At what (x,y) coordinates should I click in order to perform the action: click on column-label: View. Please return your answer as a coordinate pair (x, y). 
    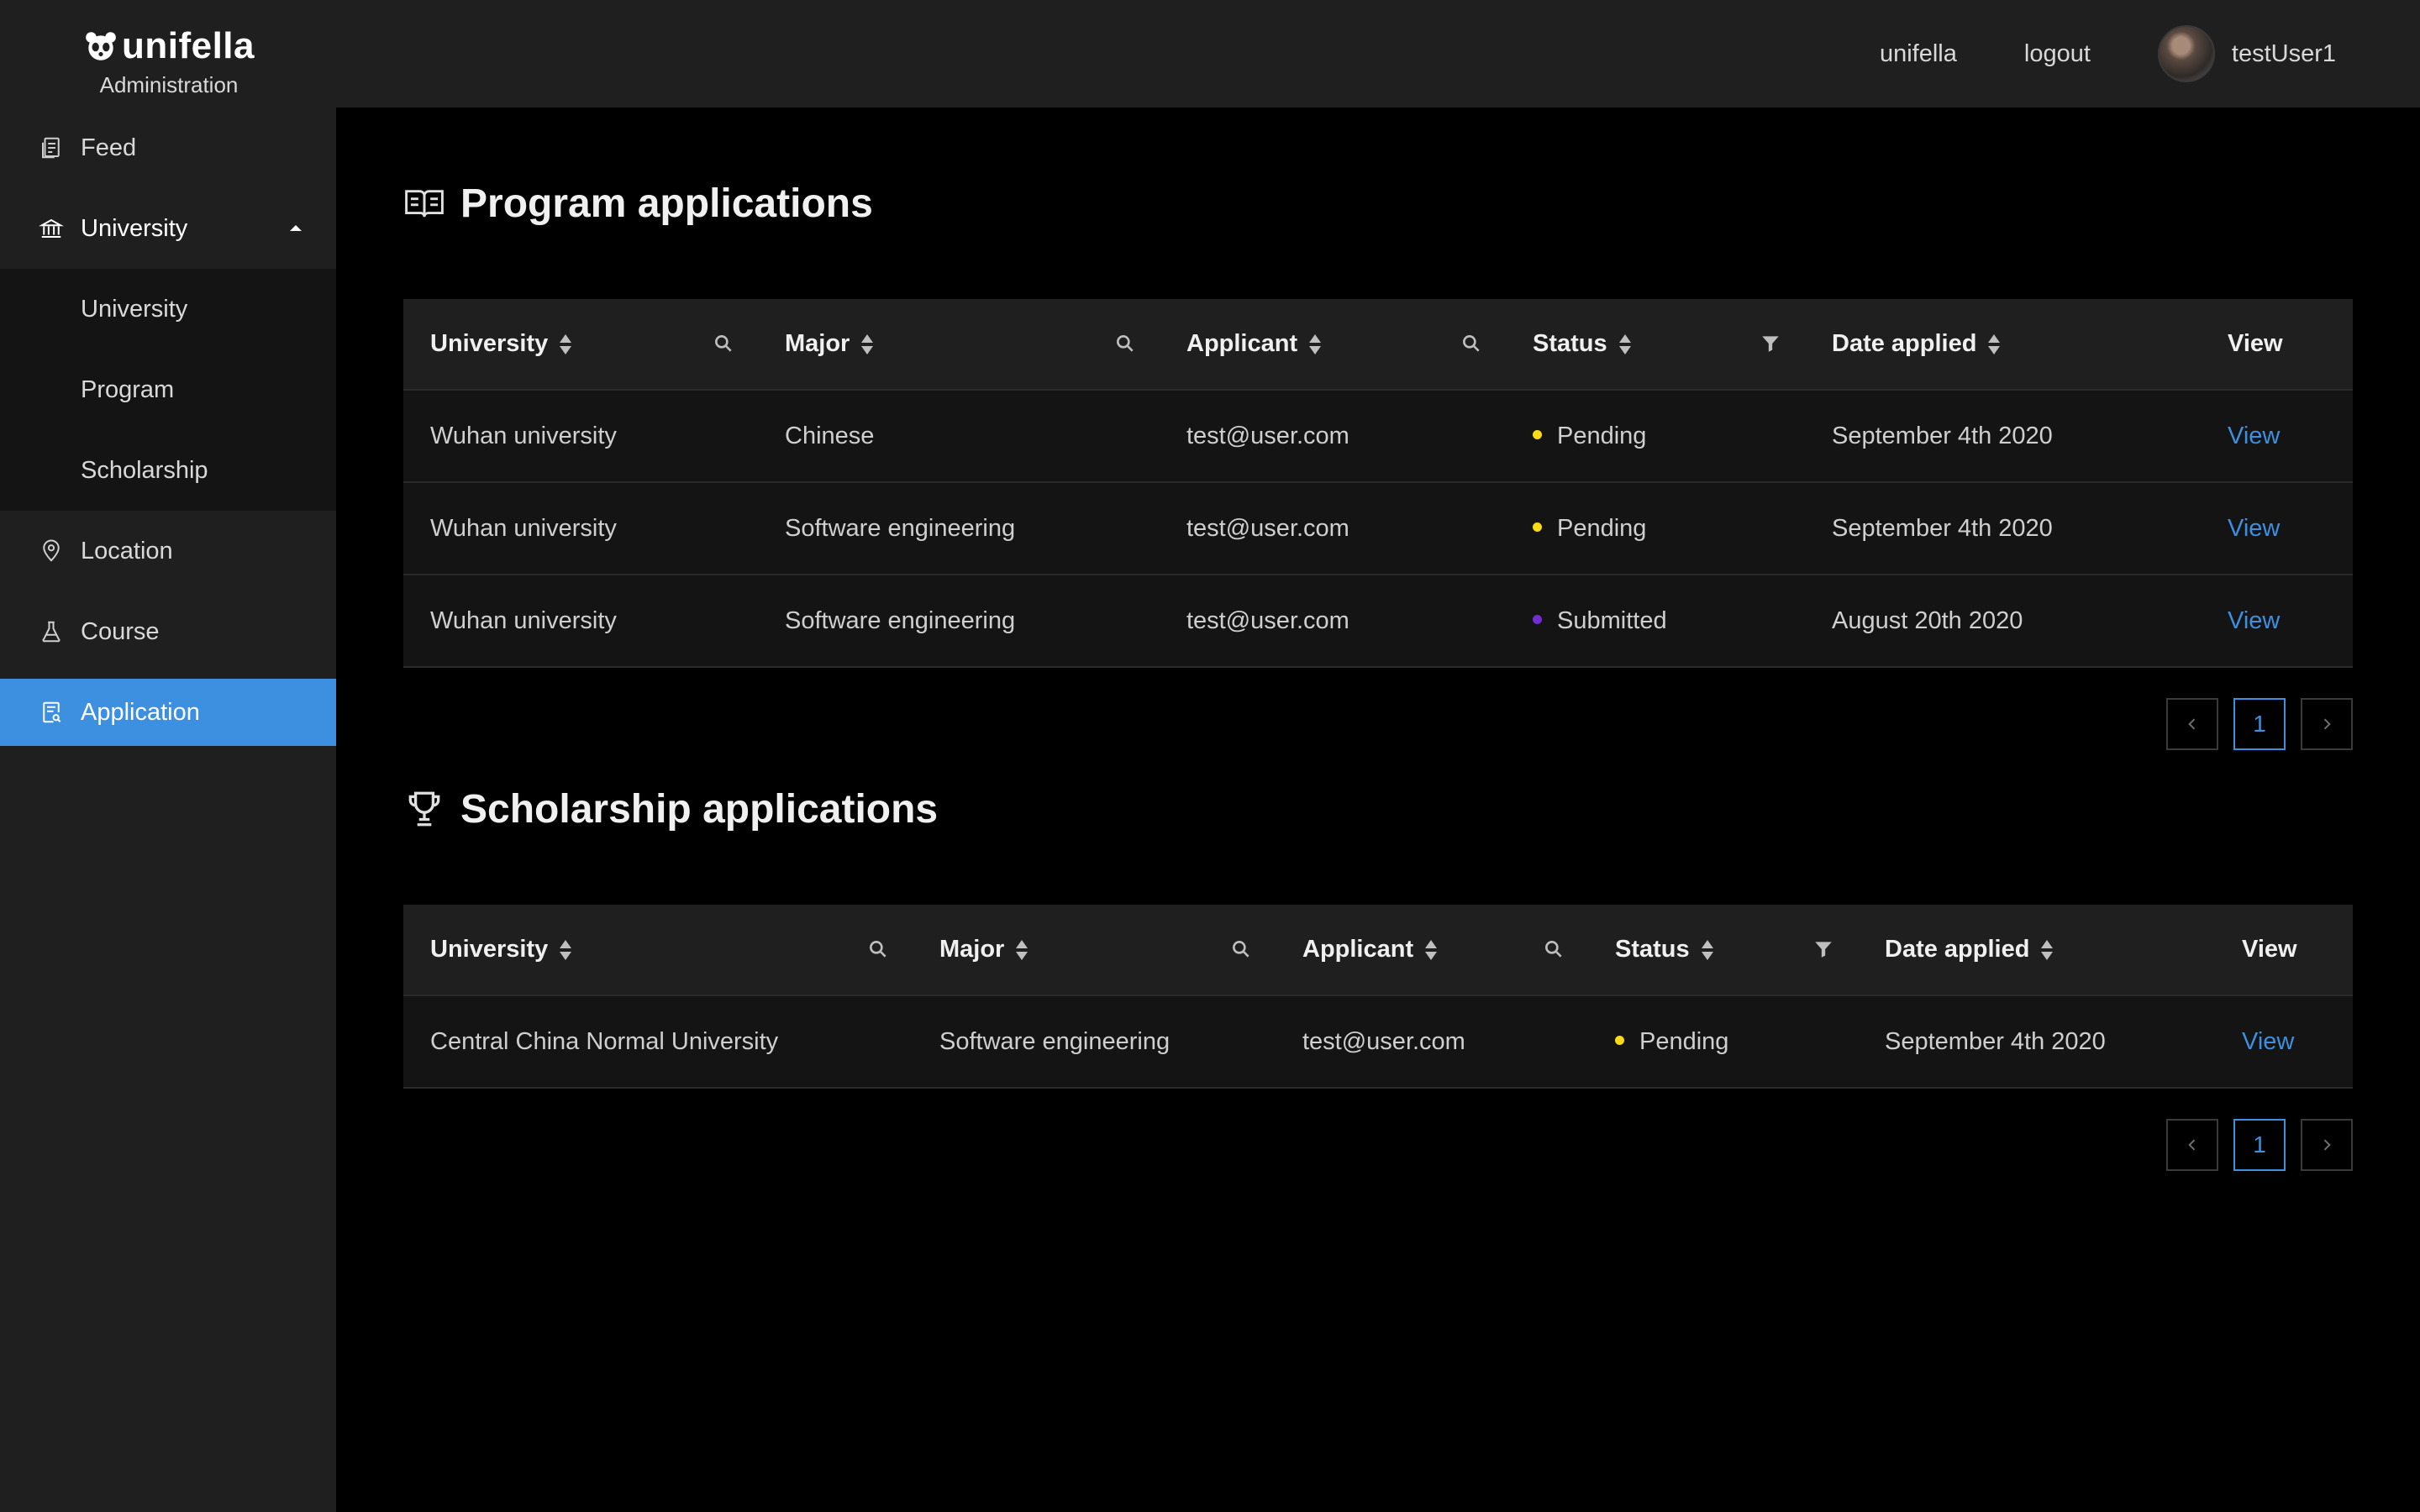
    Looking at the image, I should click on (2269, 949).